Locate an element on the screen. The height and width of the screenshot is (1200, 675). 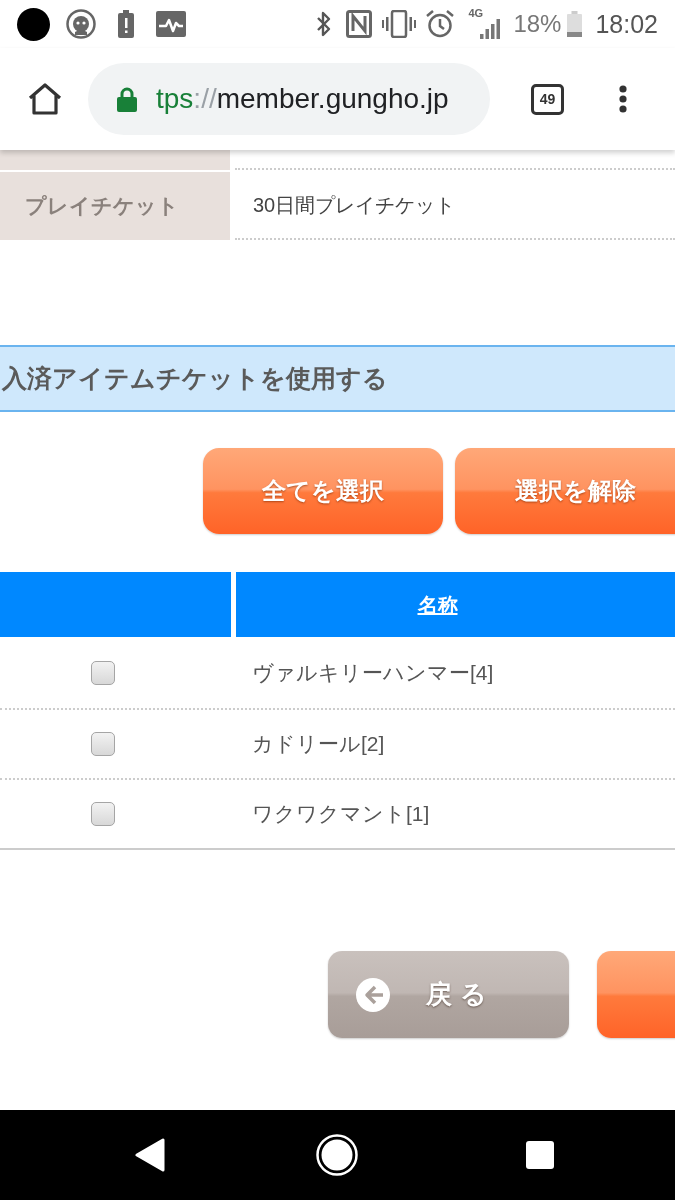
address-bar: tps://member.gungho.jp is located at coordinates (289, 99).